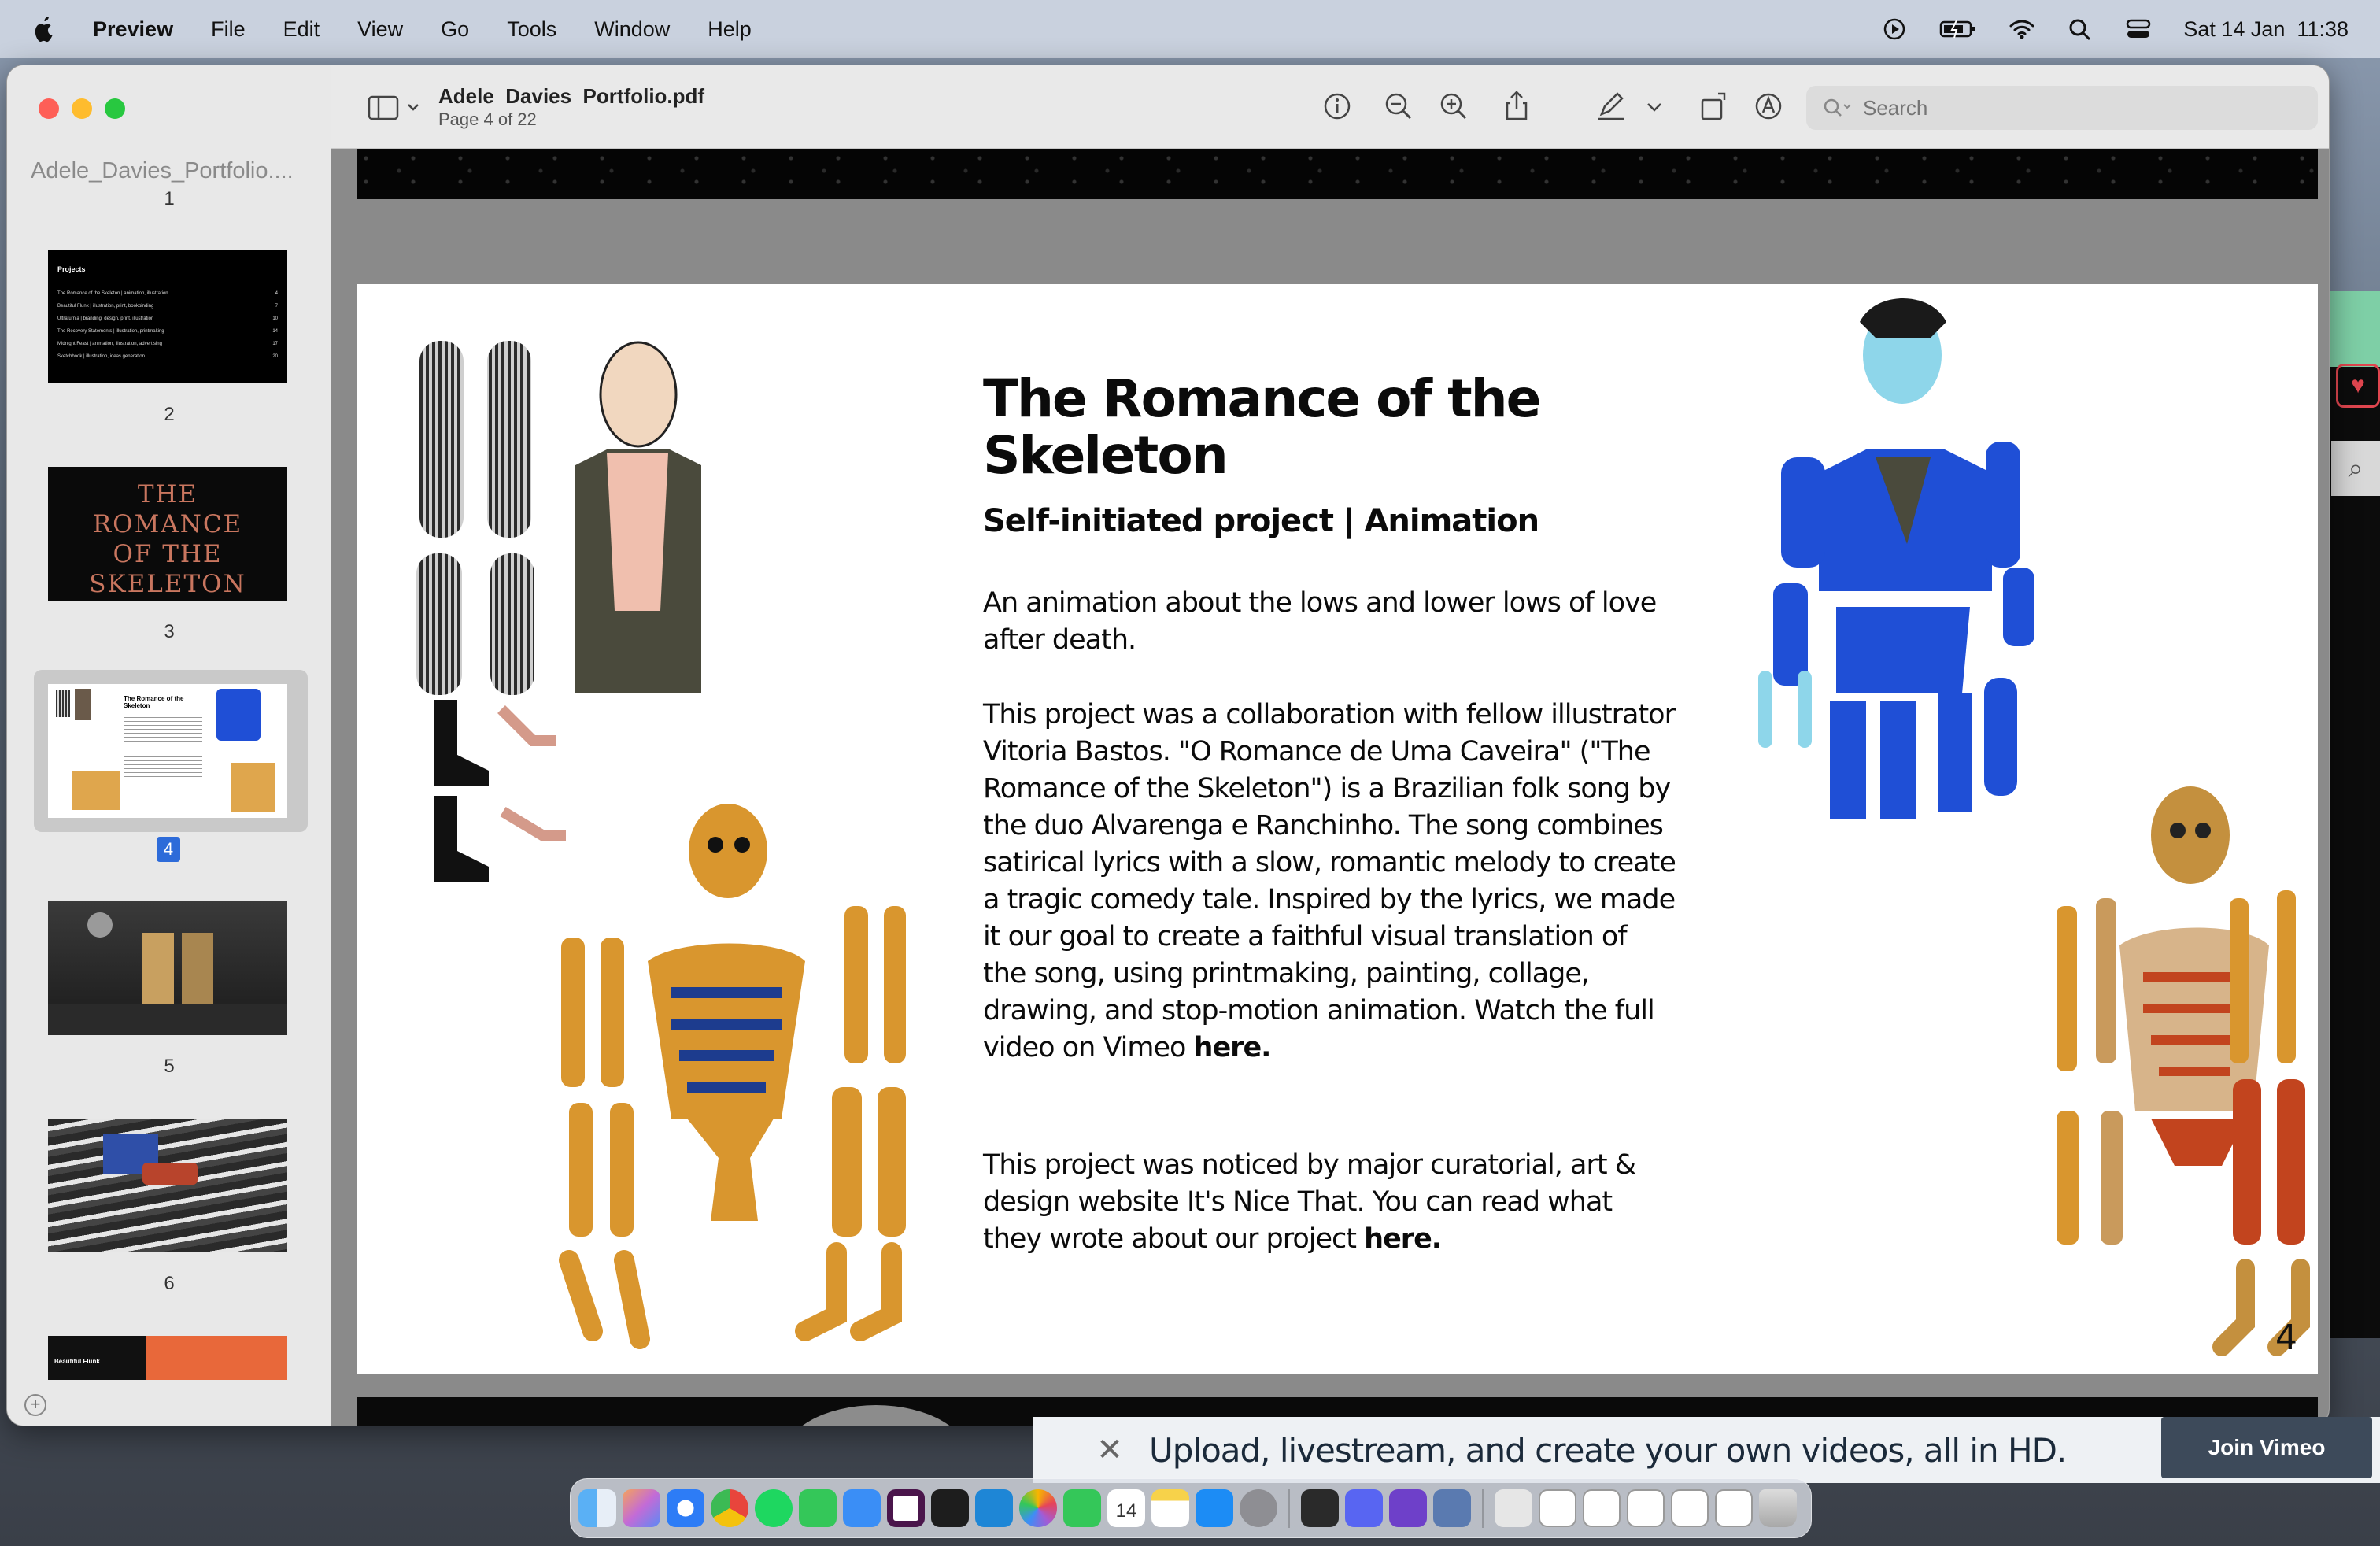  I want to click on close-window-button, so click(49, 108).